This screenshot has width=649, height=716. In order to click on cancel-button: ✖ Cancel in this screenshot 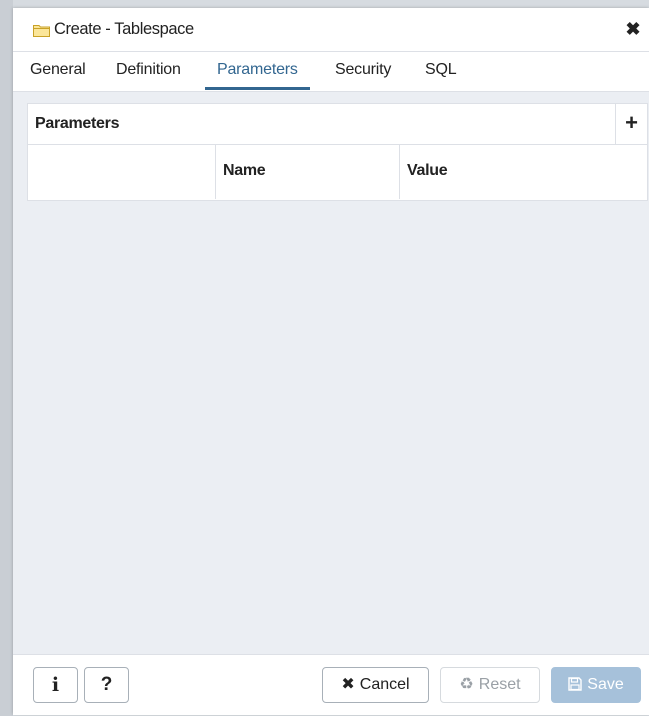, I will do `click(375, 685)`.